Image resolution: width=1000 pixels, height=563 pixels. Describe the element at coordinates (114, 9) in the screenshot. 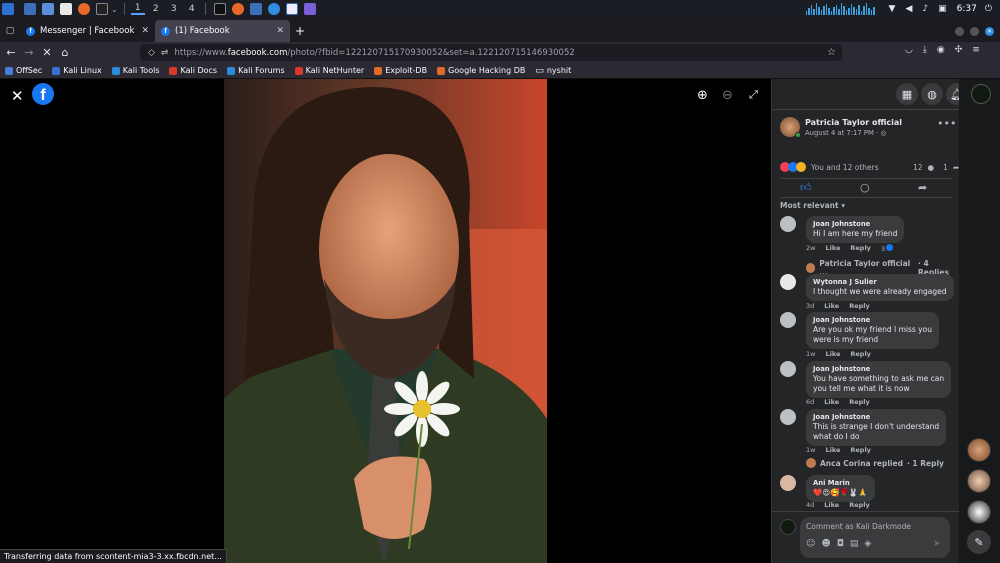

I see `chevron-down-icon: ⌄` at that location.